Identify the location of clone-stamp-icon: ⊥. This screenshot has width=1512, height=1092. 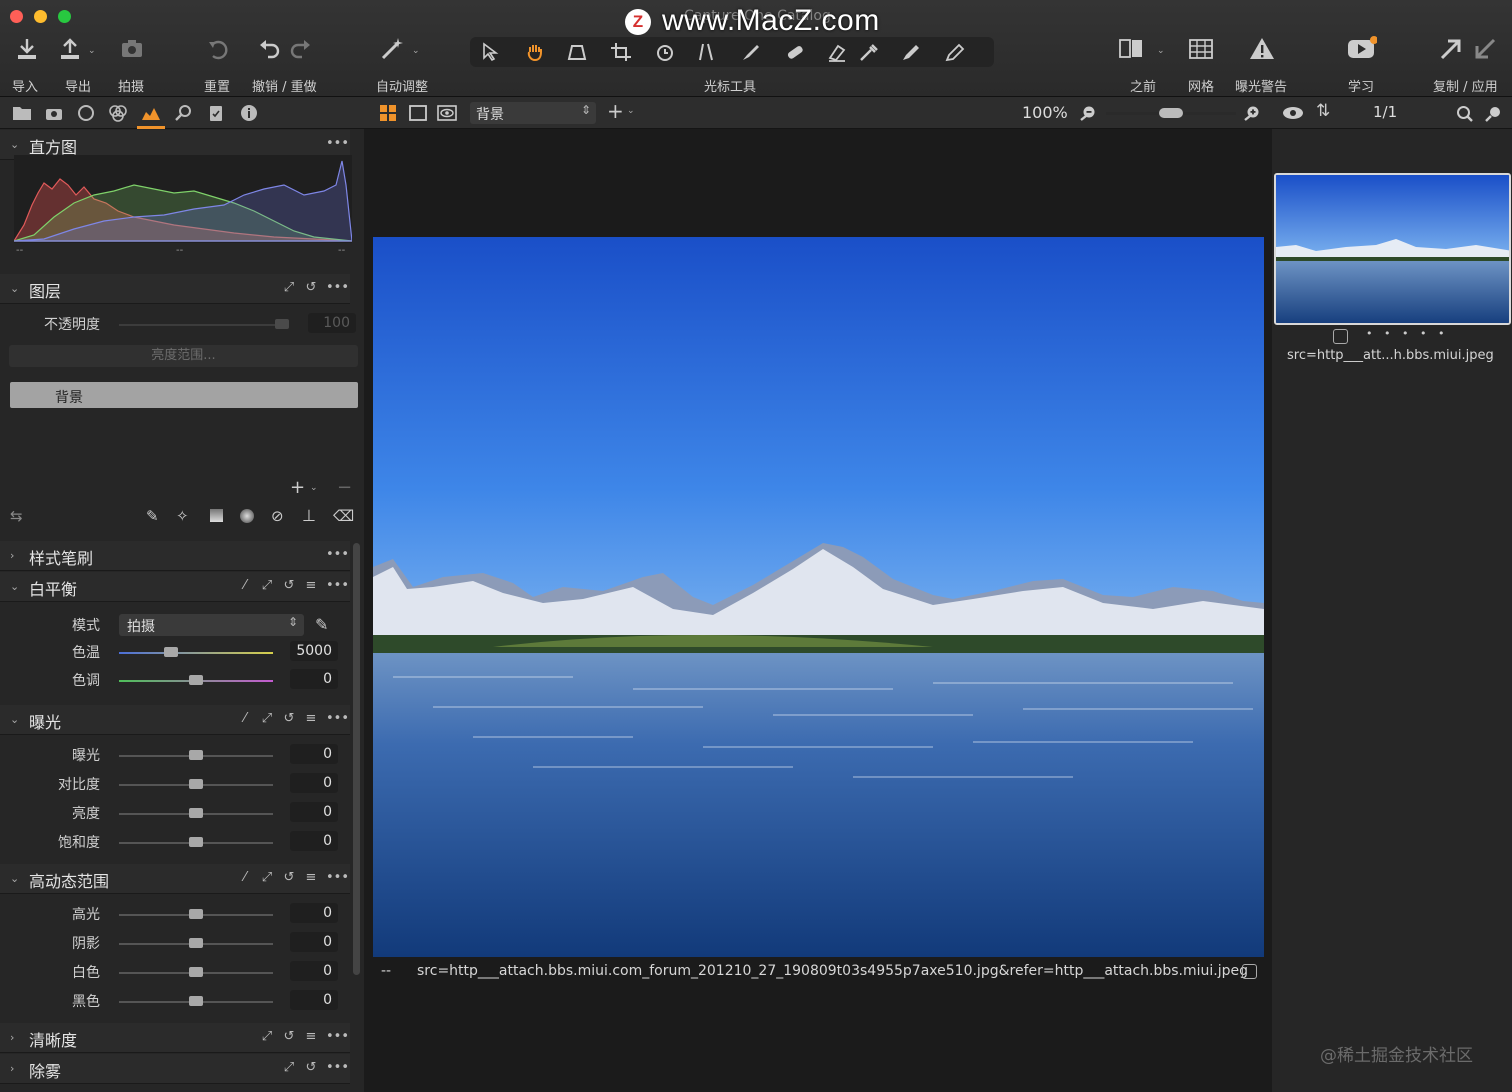
(309, 515).